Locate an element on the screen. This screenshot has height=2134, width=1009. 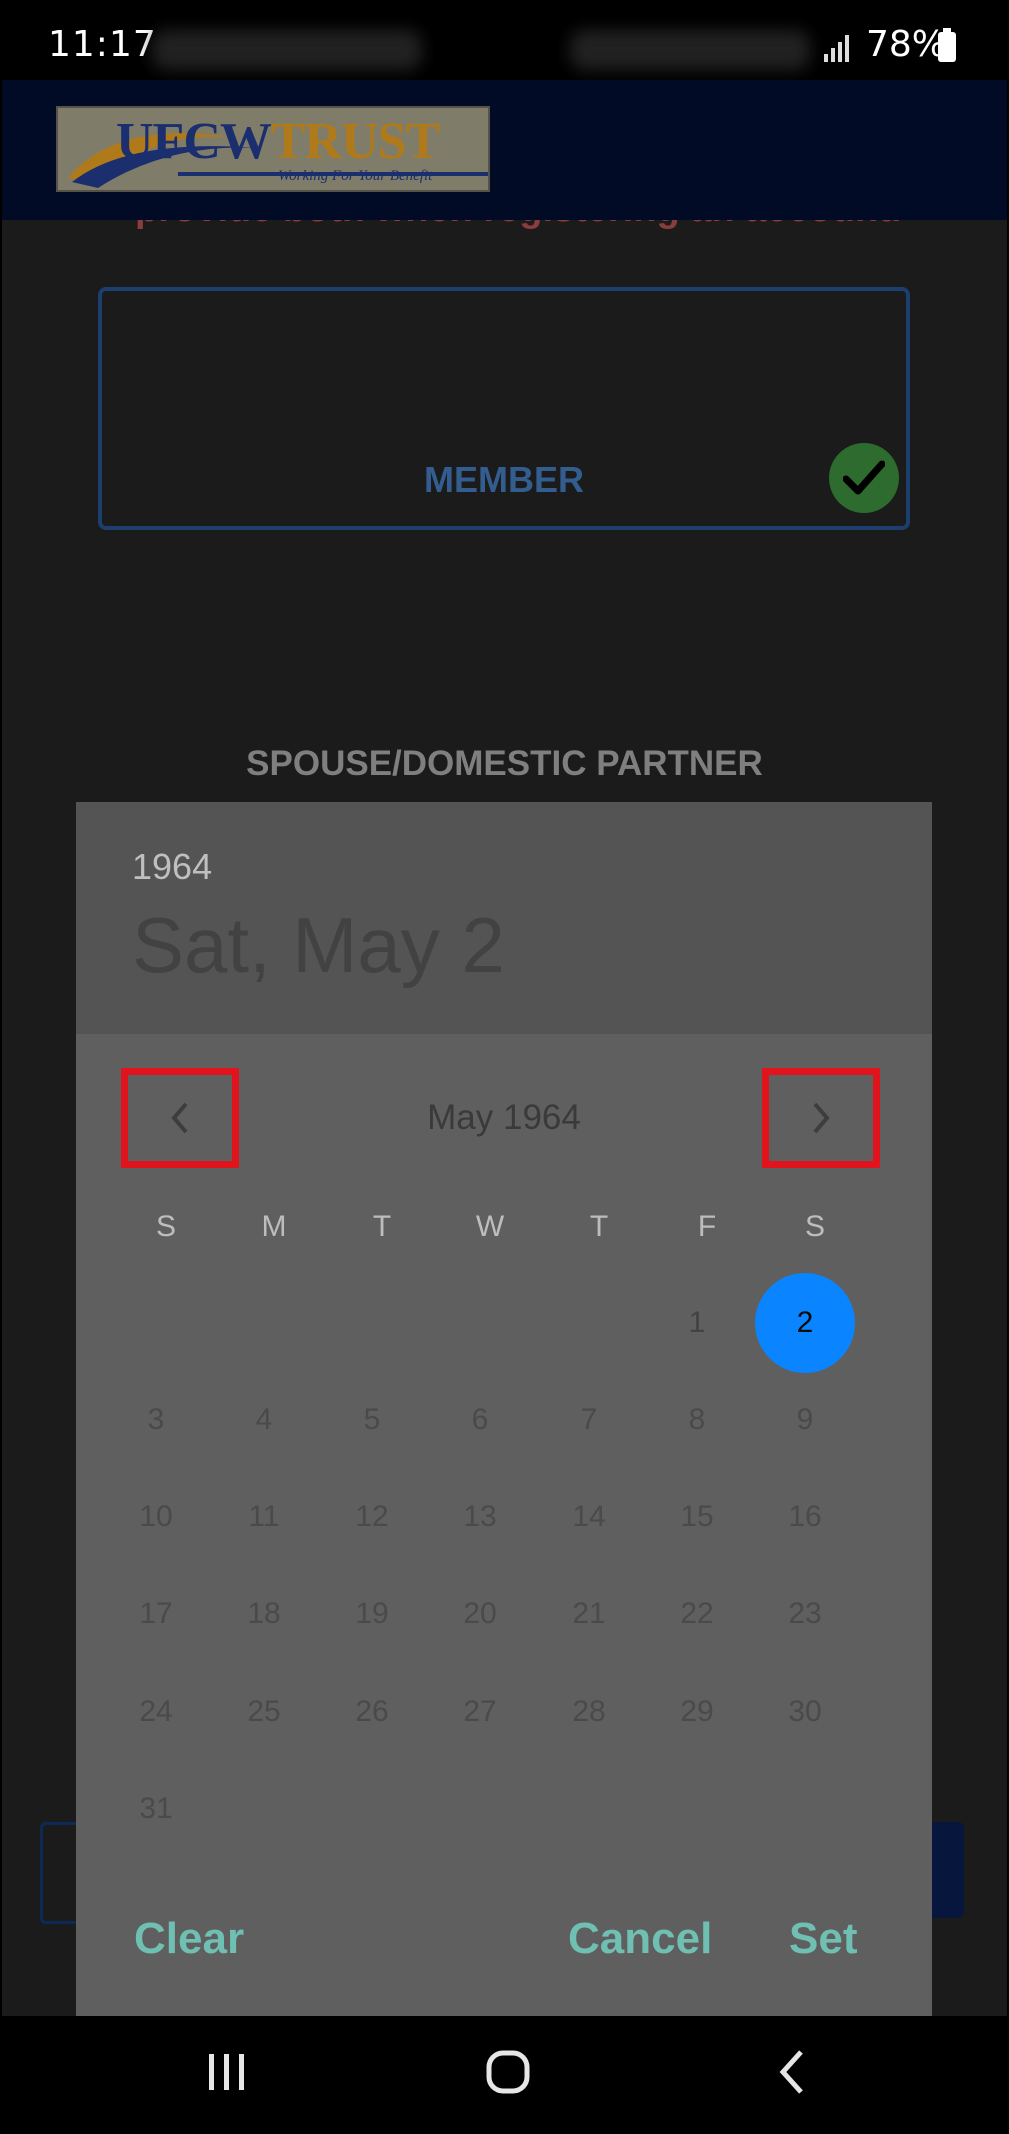
set-button: Set is located at coordinates (823, 1939).